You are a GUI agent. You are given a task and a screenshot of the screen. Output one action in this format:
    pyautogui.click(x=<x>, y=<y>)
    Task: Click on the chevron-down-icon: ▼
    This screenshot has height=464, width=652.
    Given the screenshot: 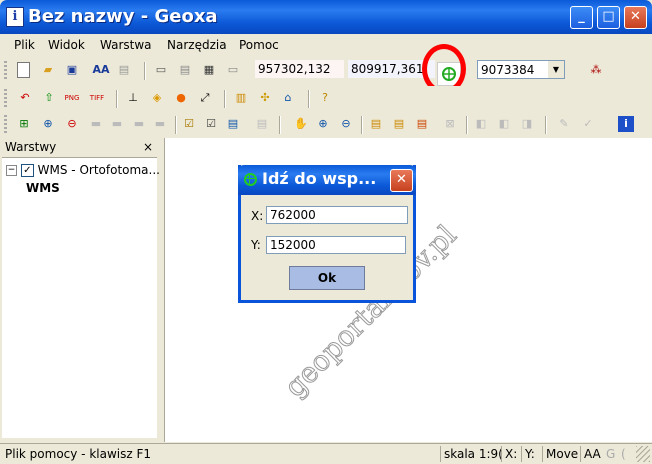 What is the action you would take?
    pyautogui.click(x=556, y=69)
    